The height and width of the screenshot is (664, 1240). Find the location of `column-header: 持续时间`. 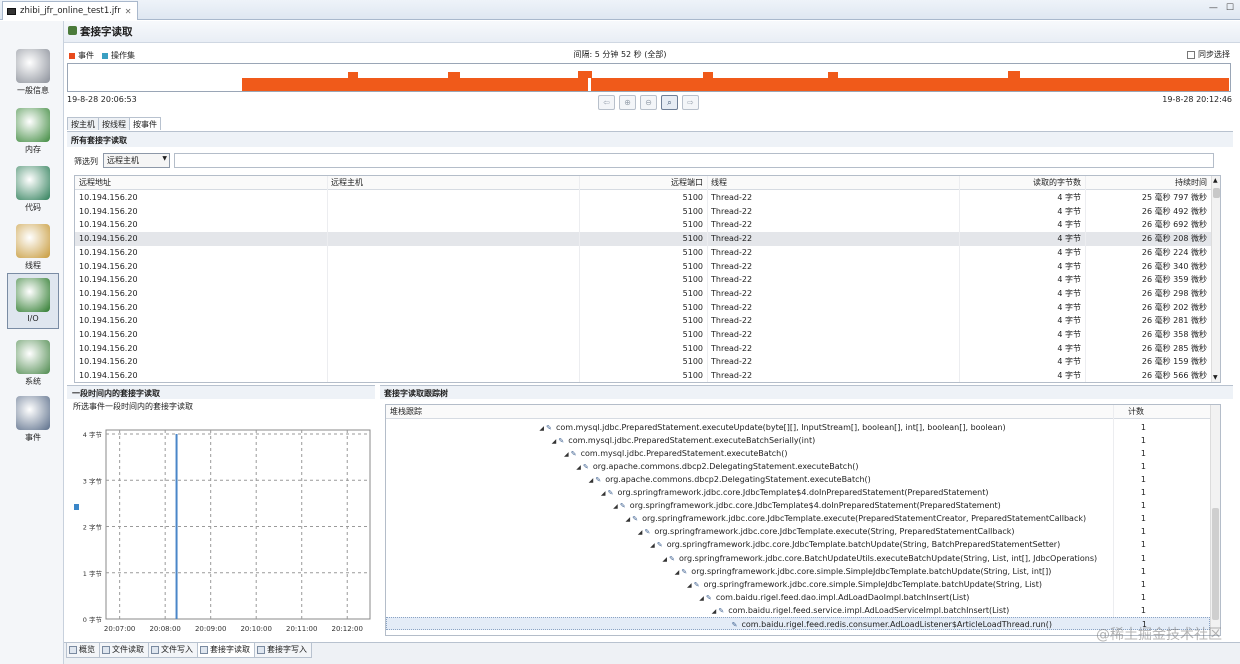

column-header: 持续时间 is located at coordinates (1147, 182).